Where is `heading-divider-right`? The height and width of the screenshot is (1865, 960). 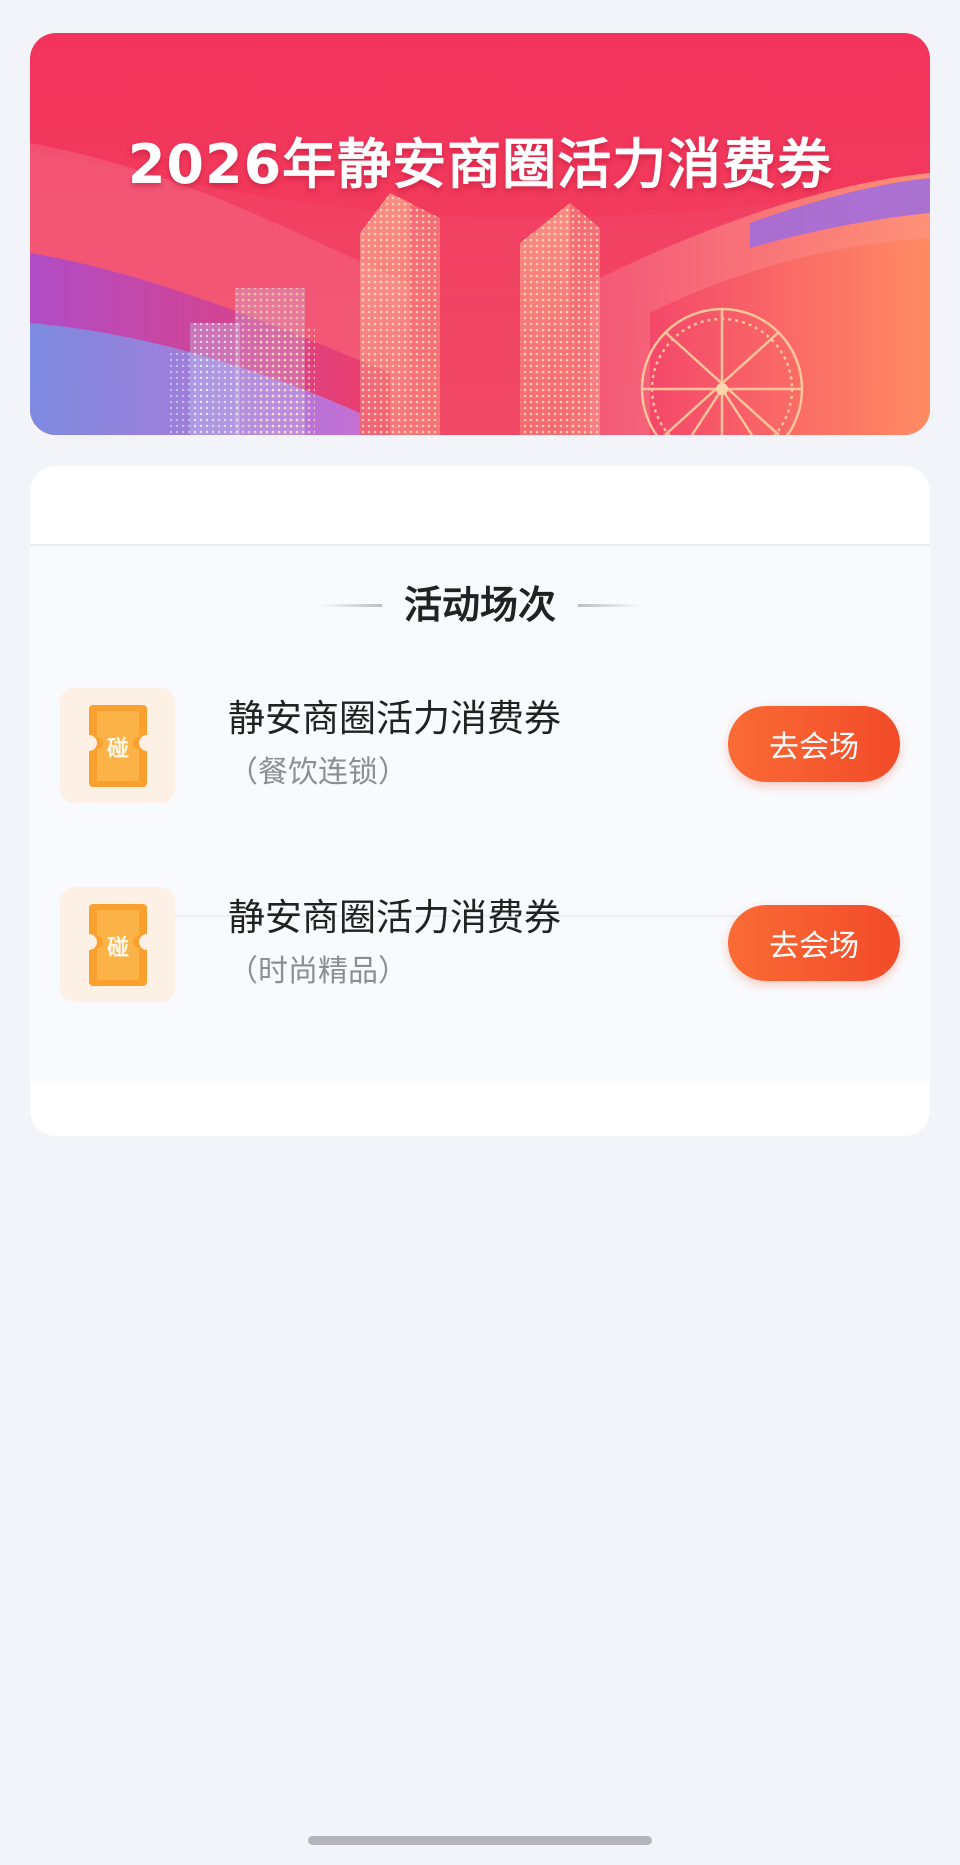 heading-divider-right is located at coordinates (609, 605).